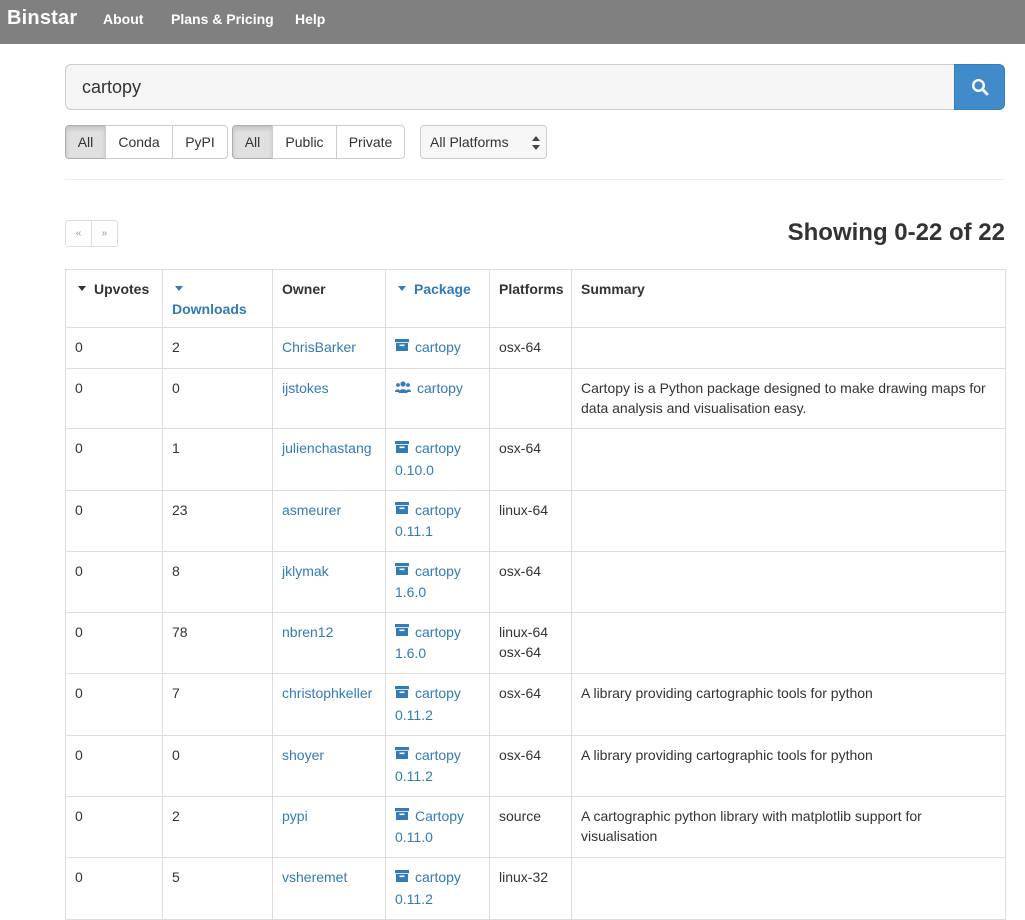 This screenshot has height=920, width=1025. What do you see at coordinates (217, 520) in the screenshot?
I see `cell-downloads: 23` at bounding box center [217, 520].